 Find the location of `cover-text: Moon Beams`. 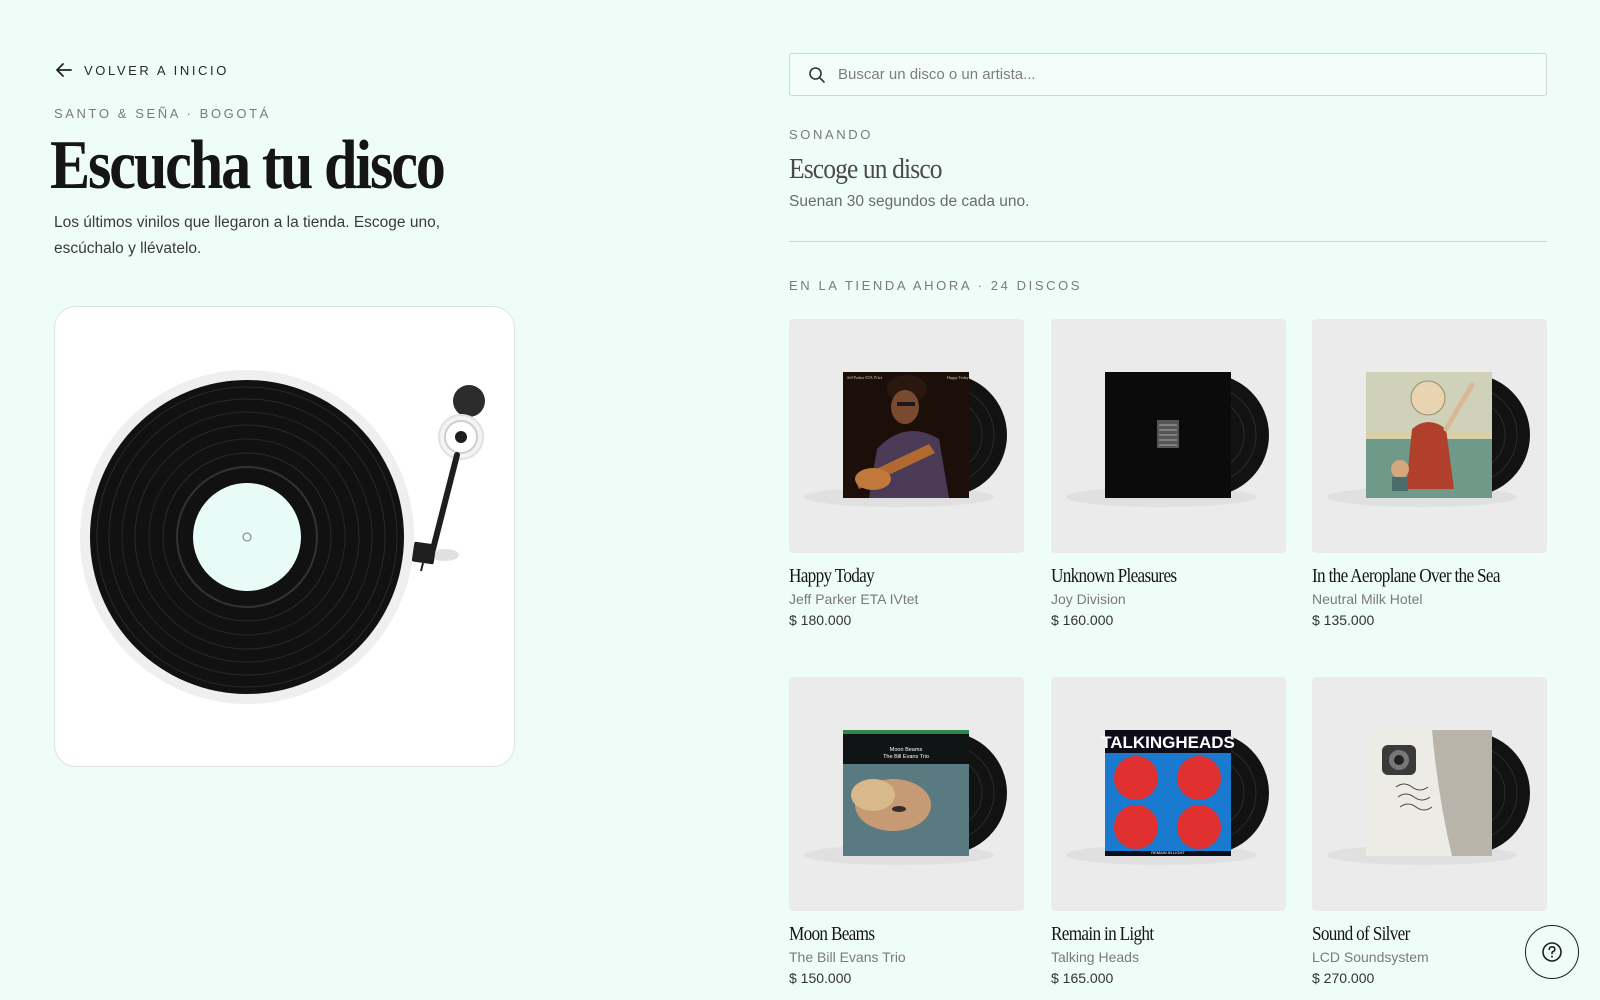

cover-text: Moon Beams is located at coordinates (906, 750).